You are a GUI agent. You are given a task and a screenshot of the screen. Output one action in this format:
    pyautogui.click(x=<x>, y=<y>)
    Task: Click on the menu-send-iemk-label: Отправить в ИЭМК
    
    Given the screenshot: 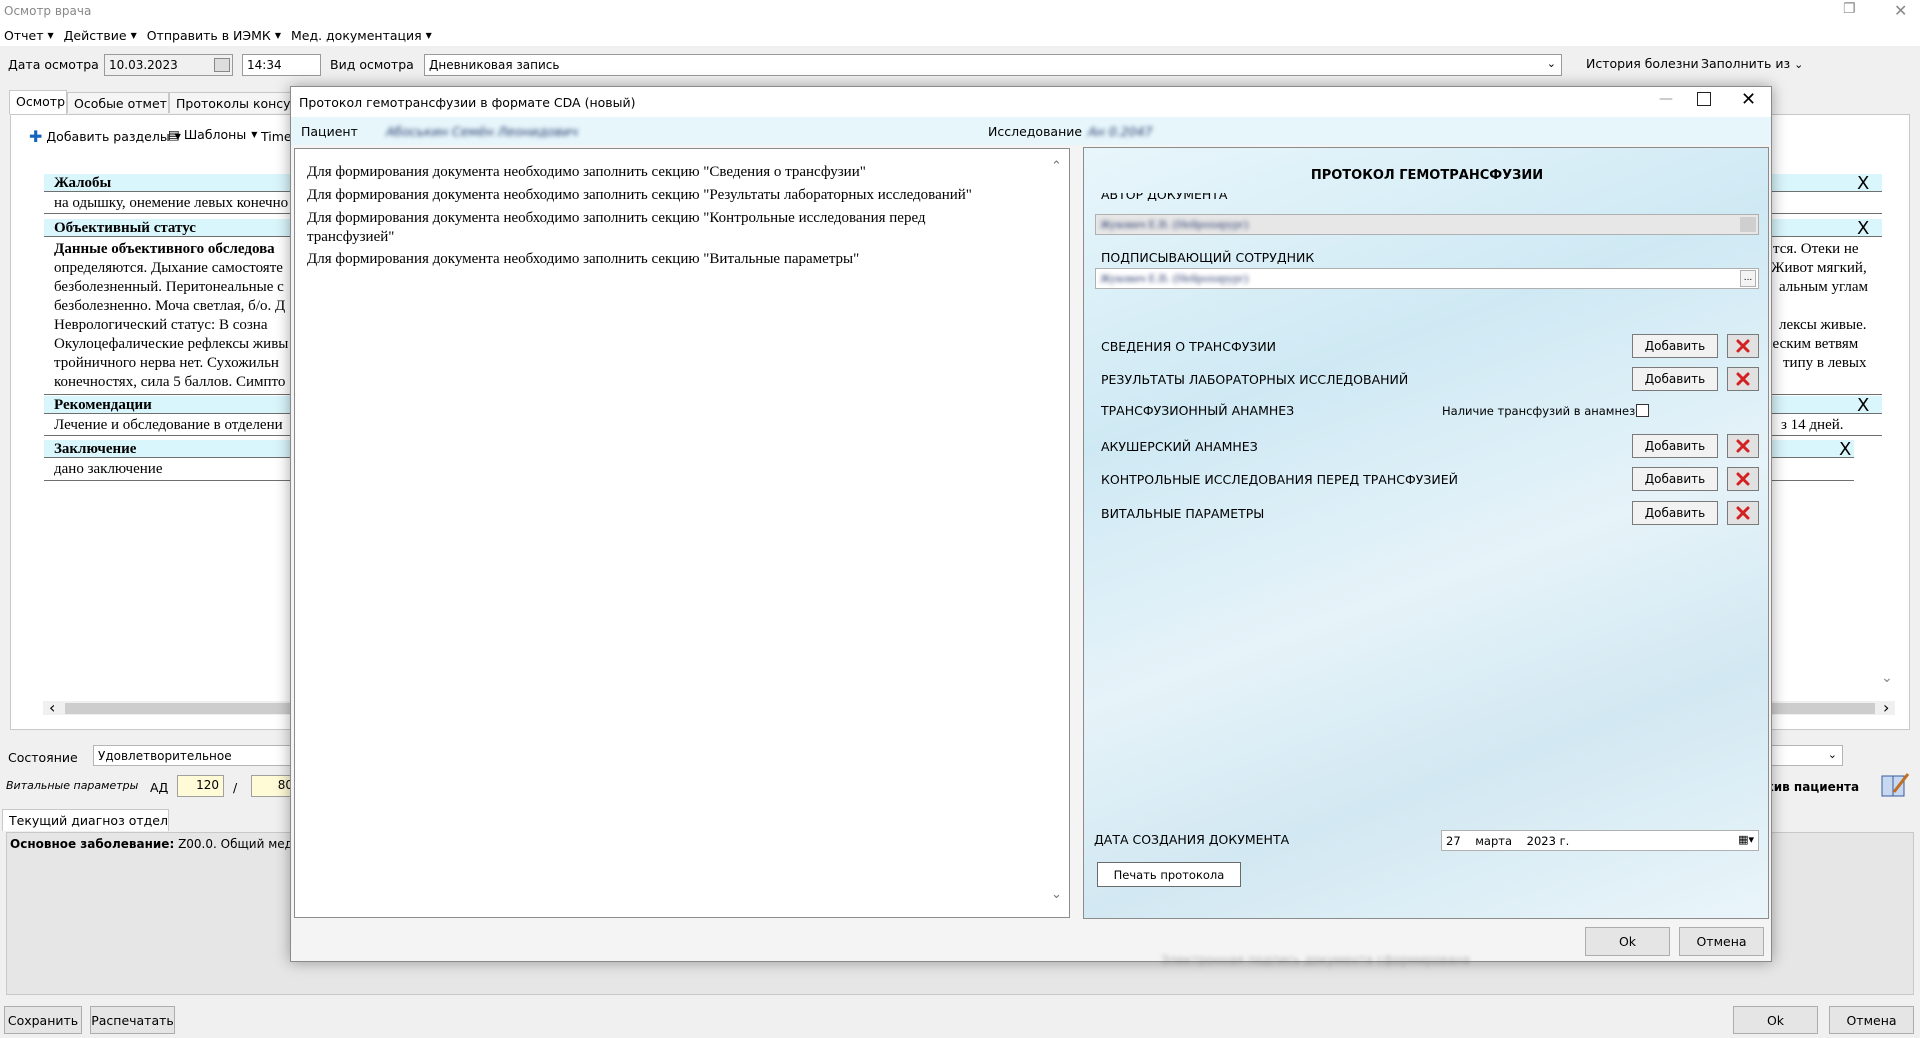 What is the action you would take?
    pyautogui.click(x=208, y=35)
    